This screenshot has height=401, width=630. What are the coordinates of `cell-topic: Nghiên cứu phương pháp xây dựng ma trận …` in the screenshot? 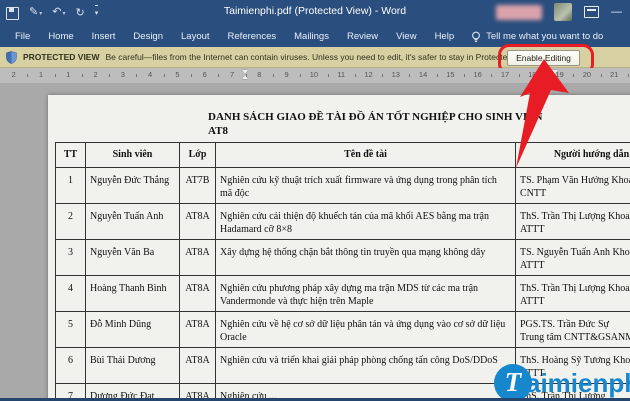 It's located at (366, 294).